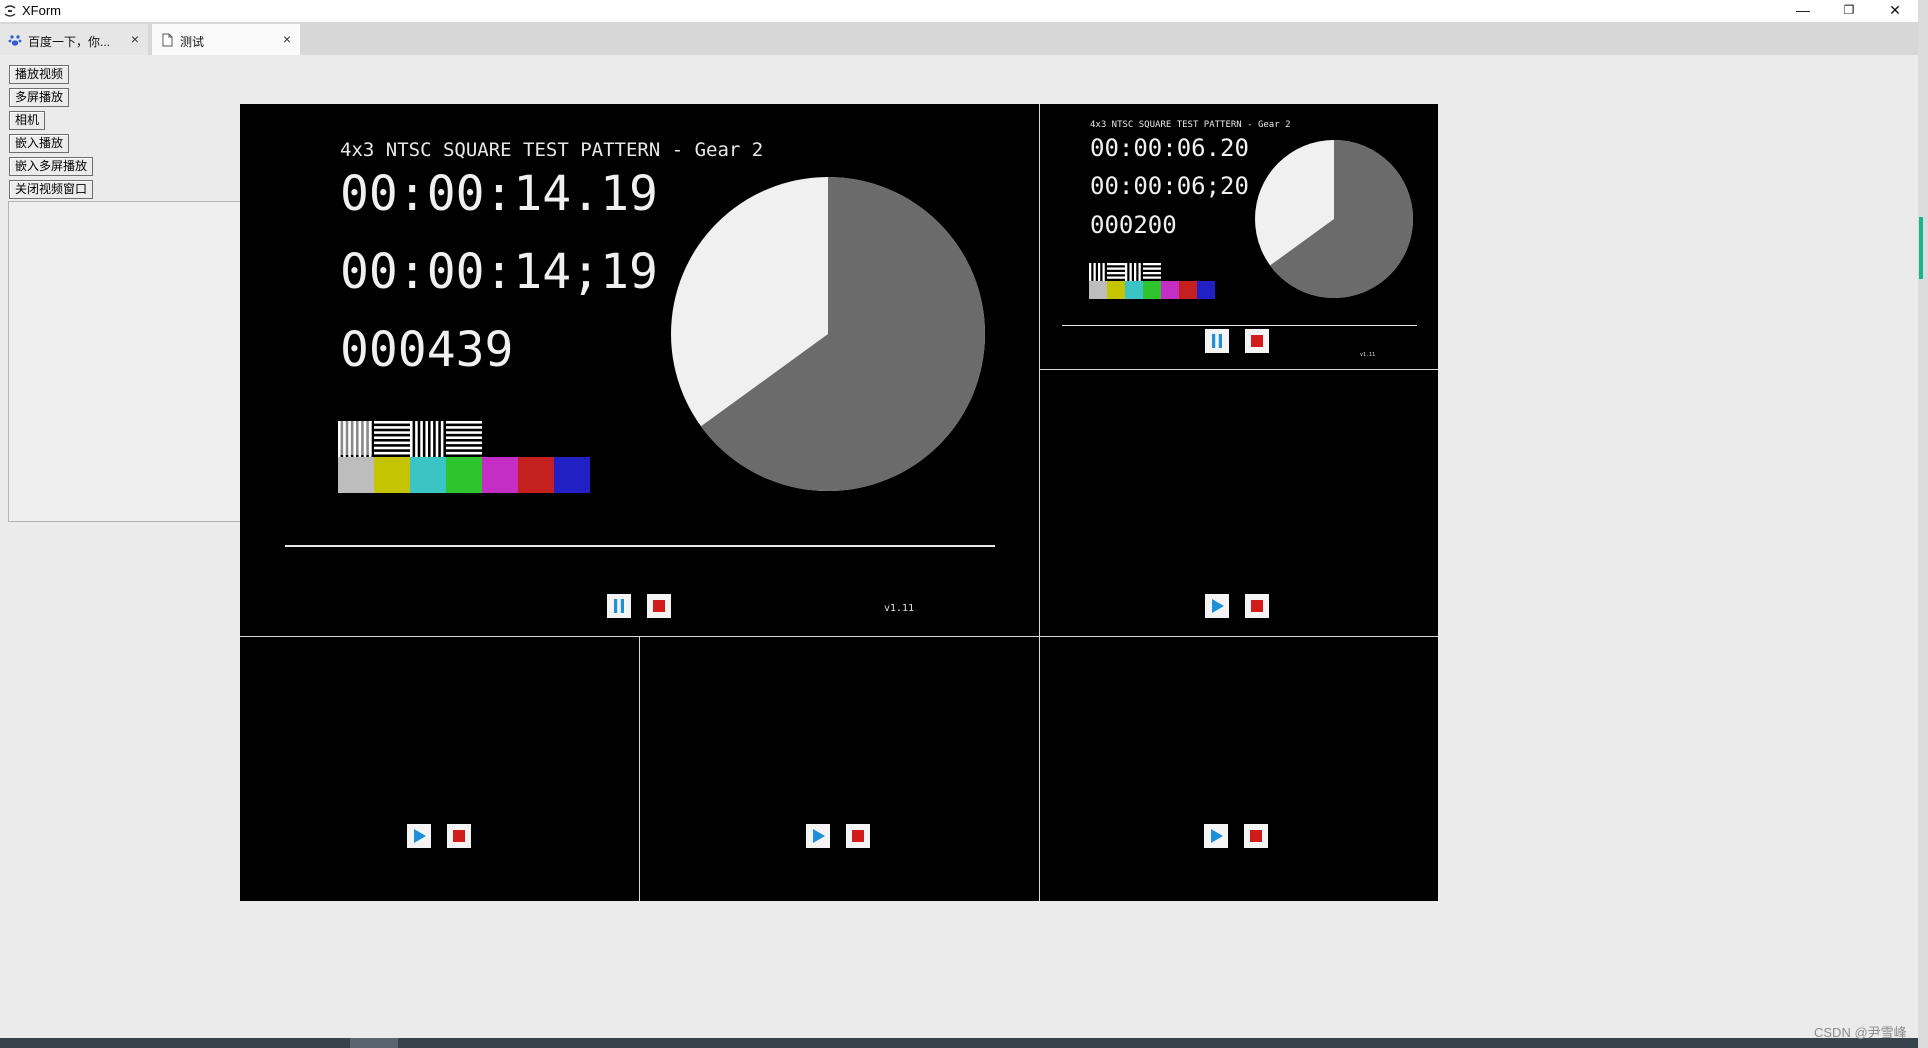 The height and width of the screenshot is (1048, 1928). I want to click on tab-label: 测试, so click(192, 42).